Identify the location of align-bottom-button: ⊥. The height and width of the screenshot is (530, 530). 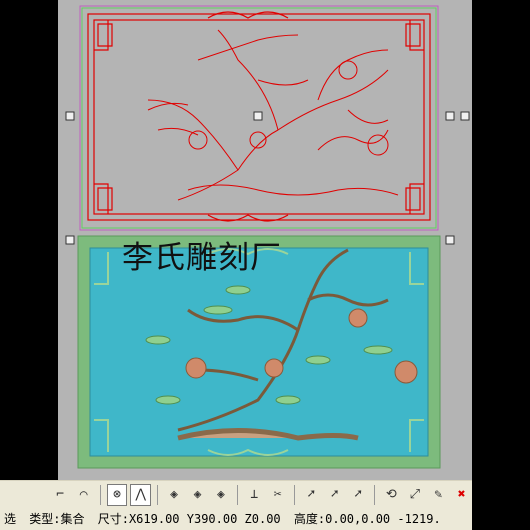
(254, 495).